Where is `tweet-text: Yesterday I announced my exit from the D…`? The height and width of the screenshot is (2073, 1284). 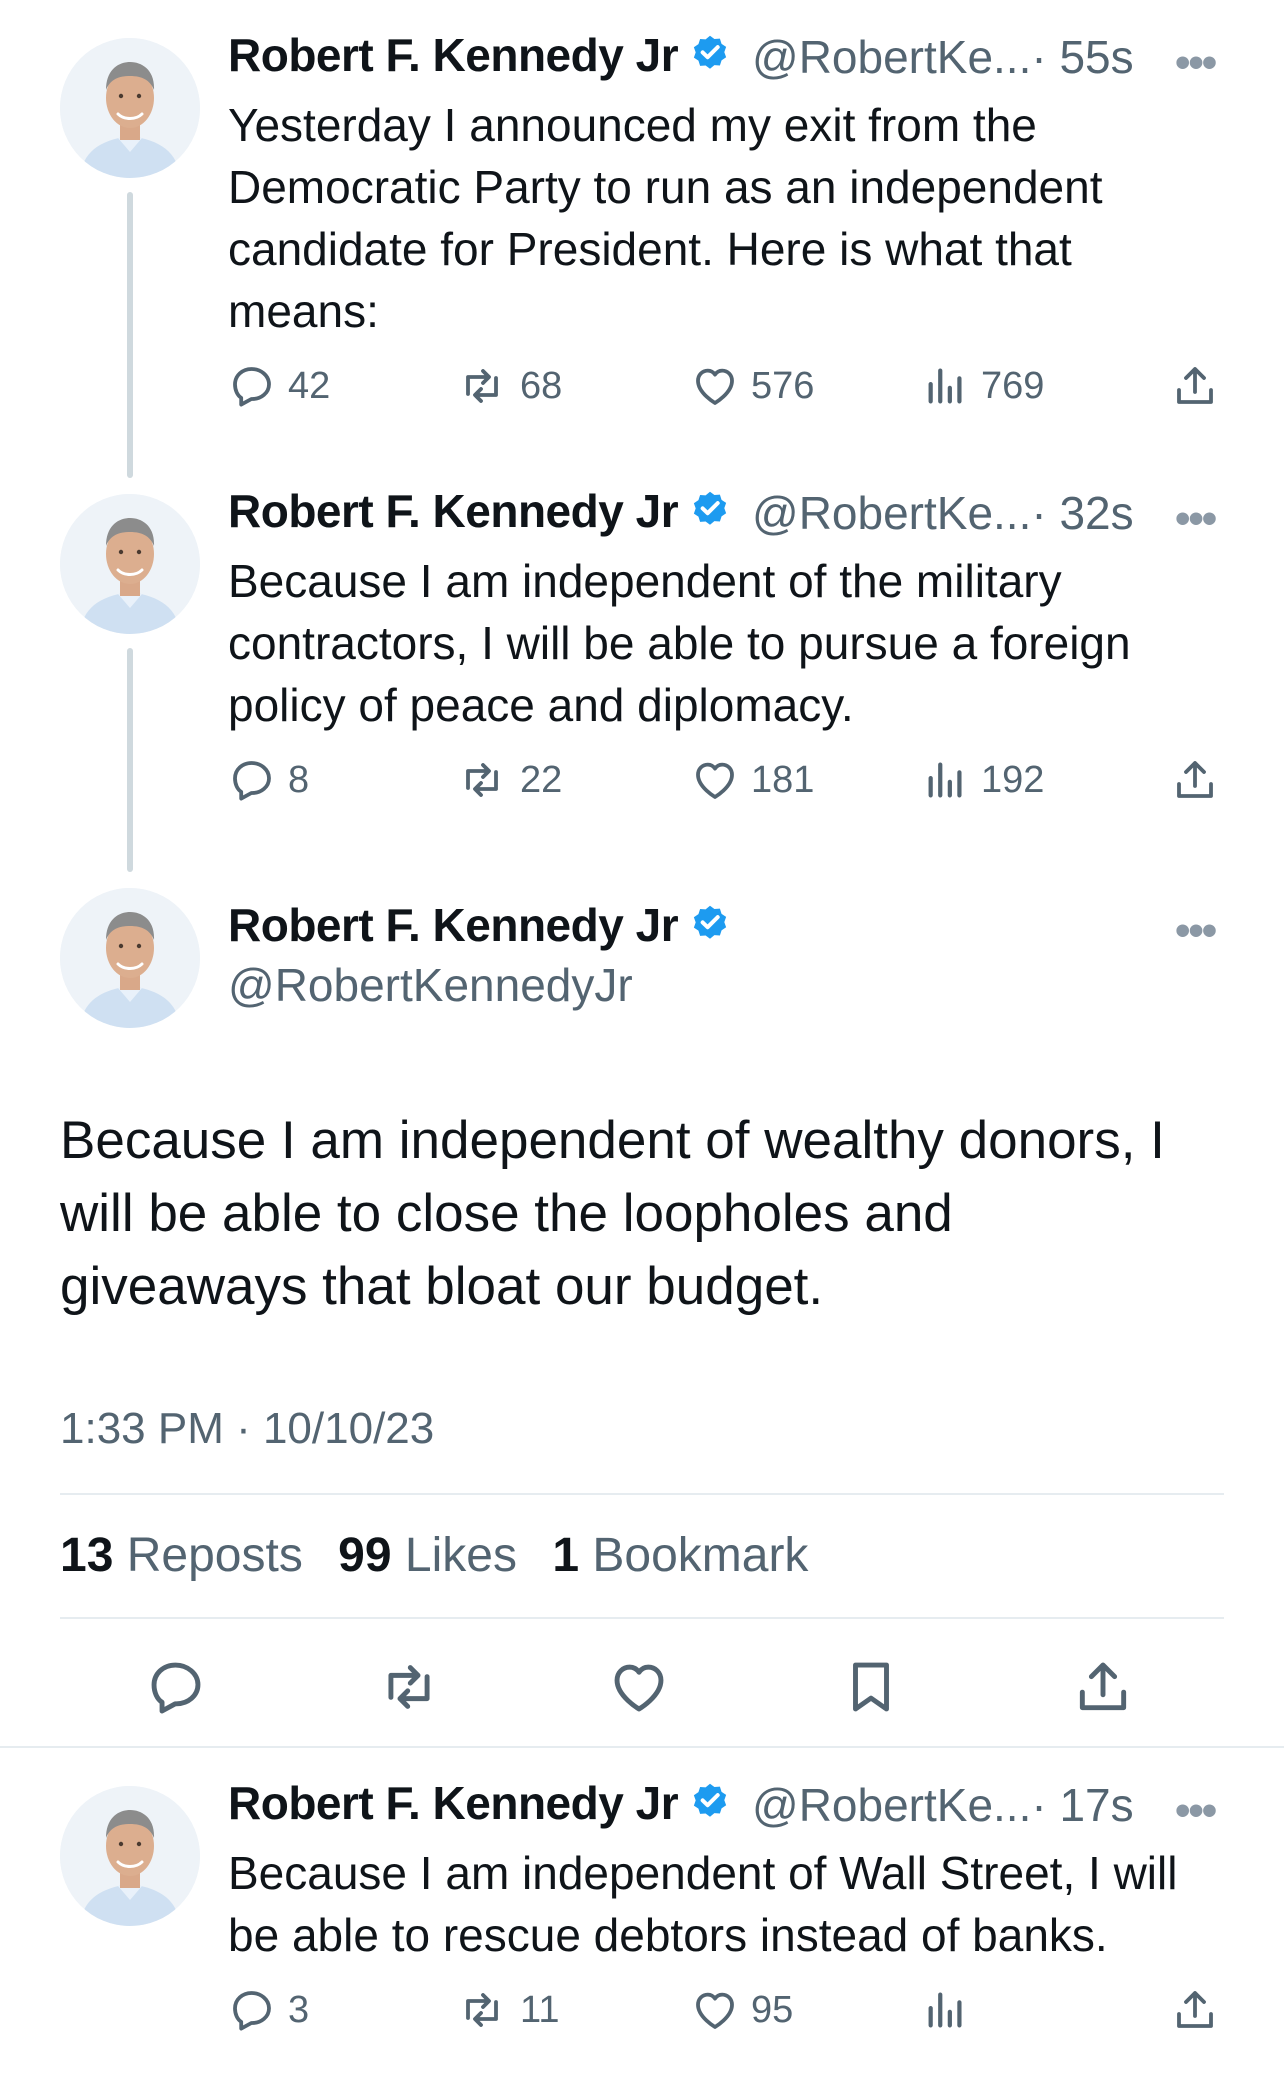 tweet-text: Yesterday I announced my exit from the D… is located at coordinates (665, 218).